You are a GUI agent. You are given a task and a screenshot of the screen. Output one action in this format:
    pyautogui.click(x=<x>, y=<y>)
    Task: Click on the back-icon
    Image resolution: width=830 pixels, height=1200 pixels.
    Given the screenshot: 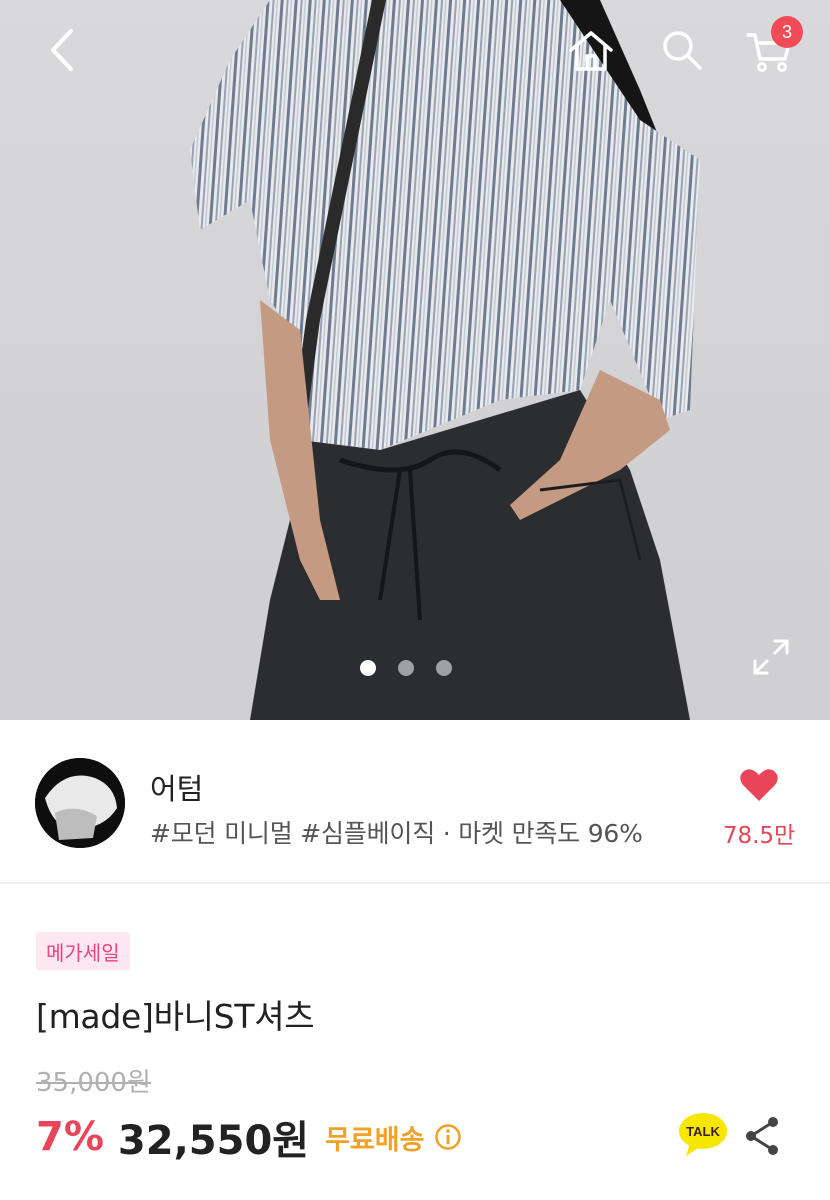 What is the action you would take?
    pyautogui.click(x=62, y=50)
    